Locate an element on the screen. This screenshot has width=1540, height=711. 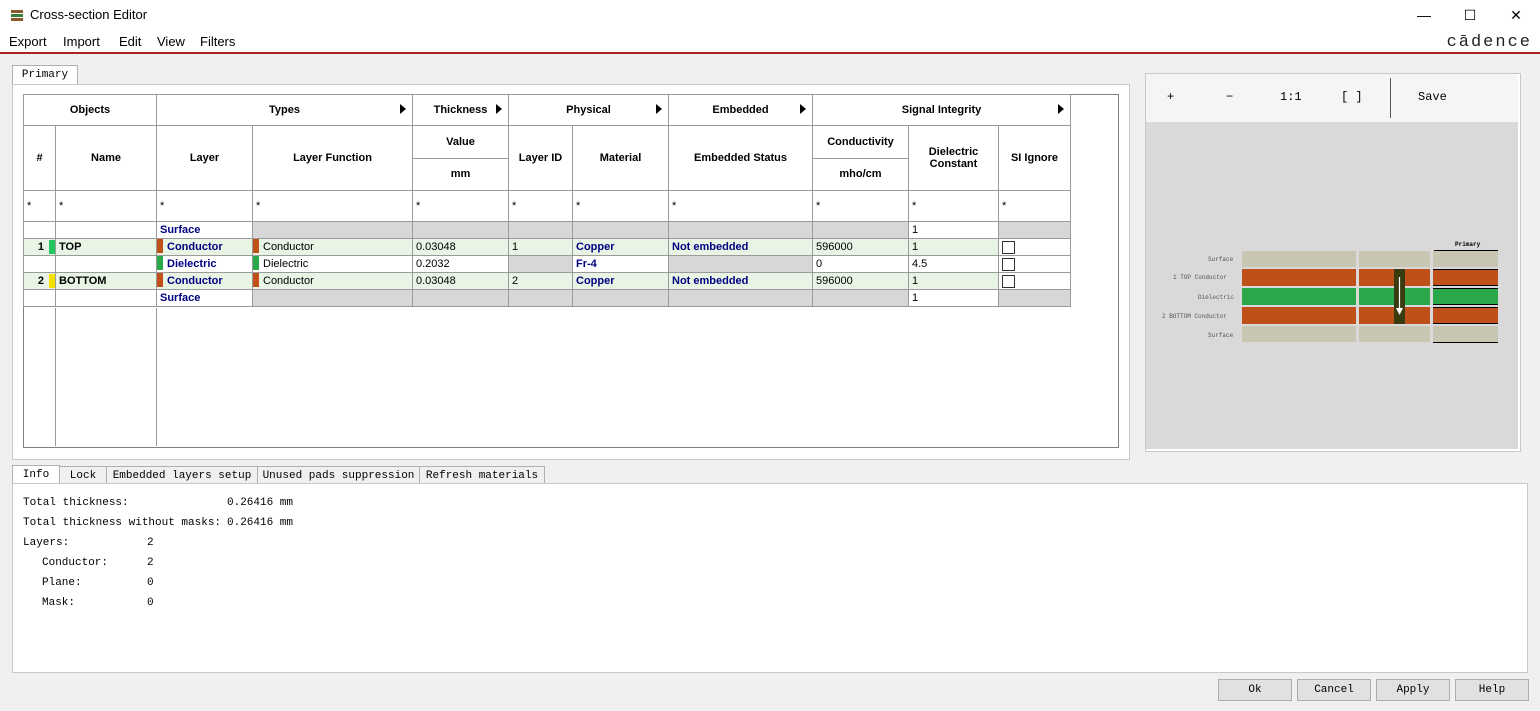
ok-button: Ok is located at coordinates (1255, 690).